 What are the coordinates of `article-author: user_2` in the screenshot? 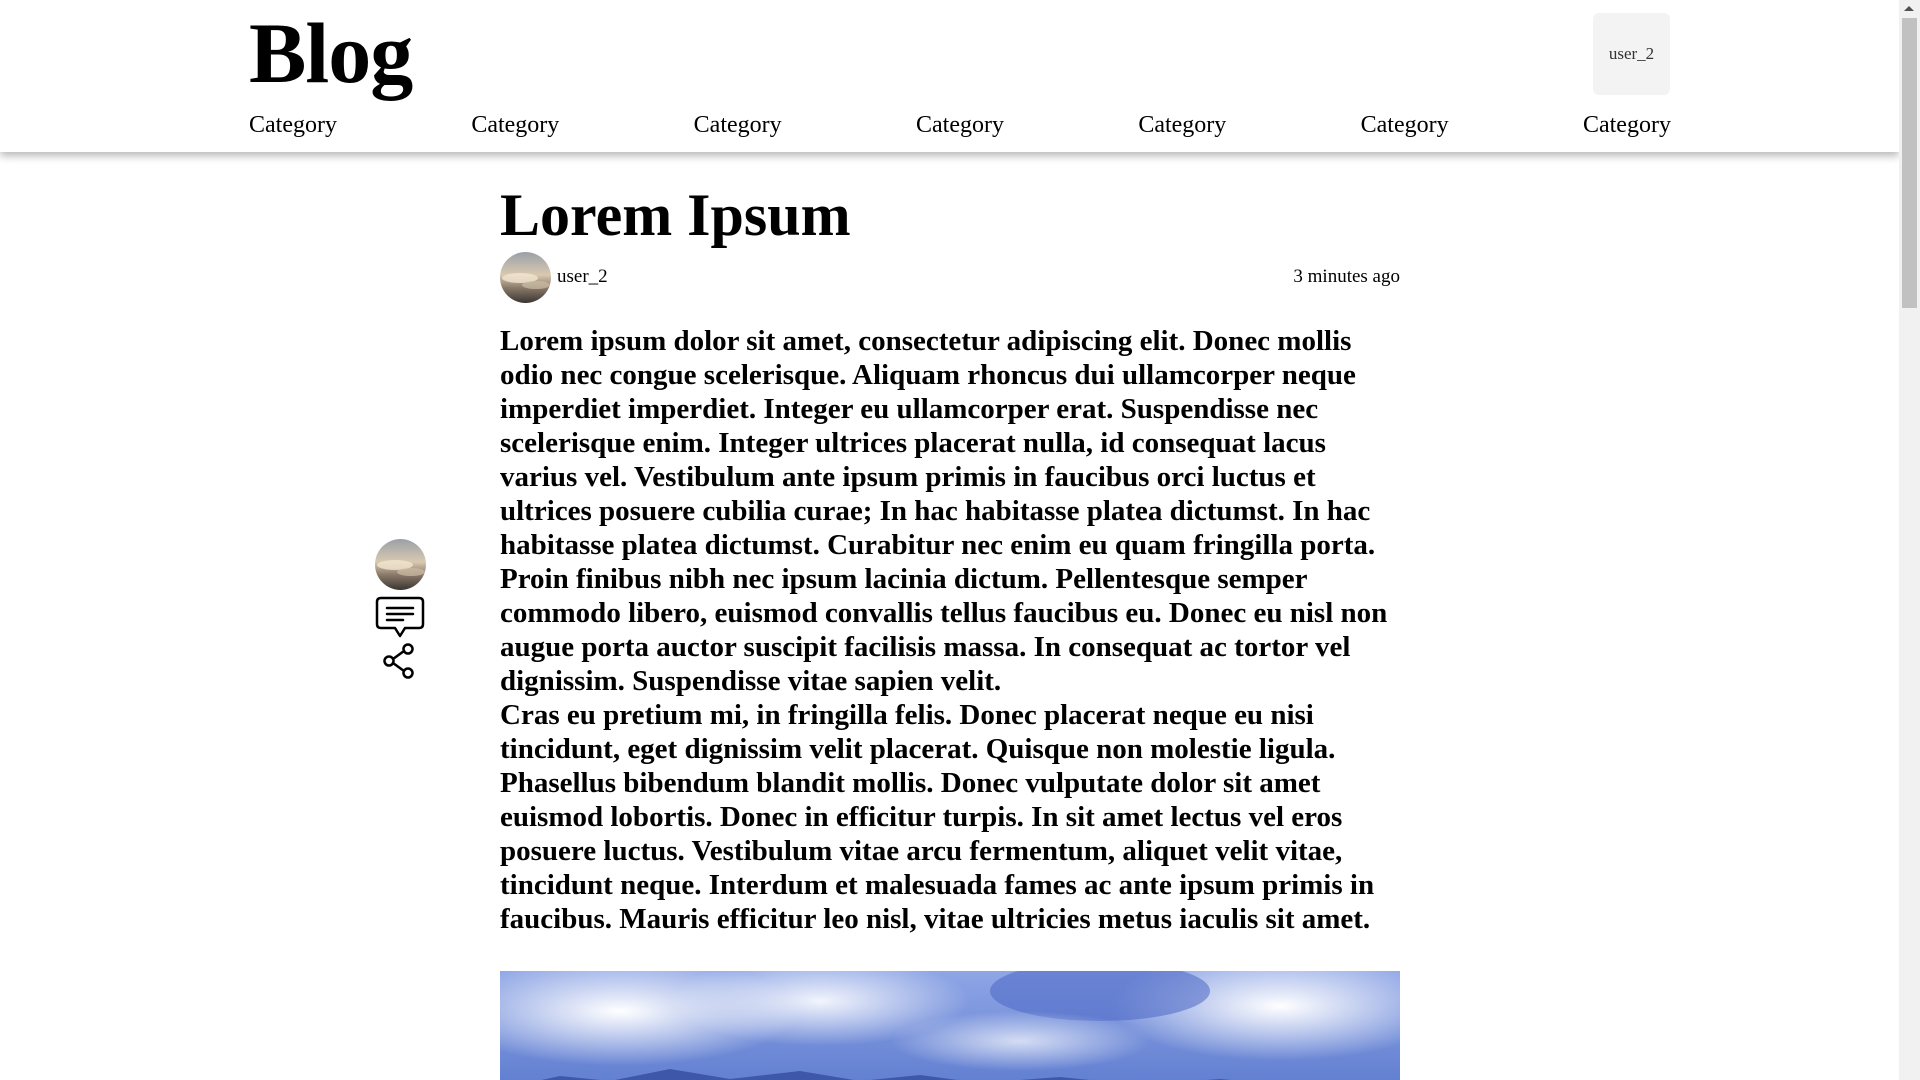 It's located at (582, 277).